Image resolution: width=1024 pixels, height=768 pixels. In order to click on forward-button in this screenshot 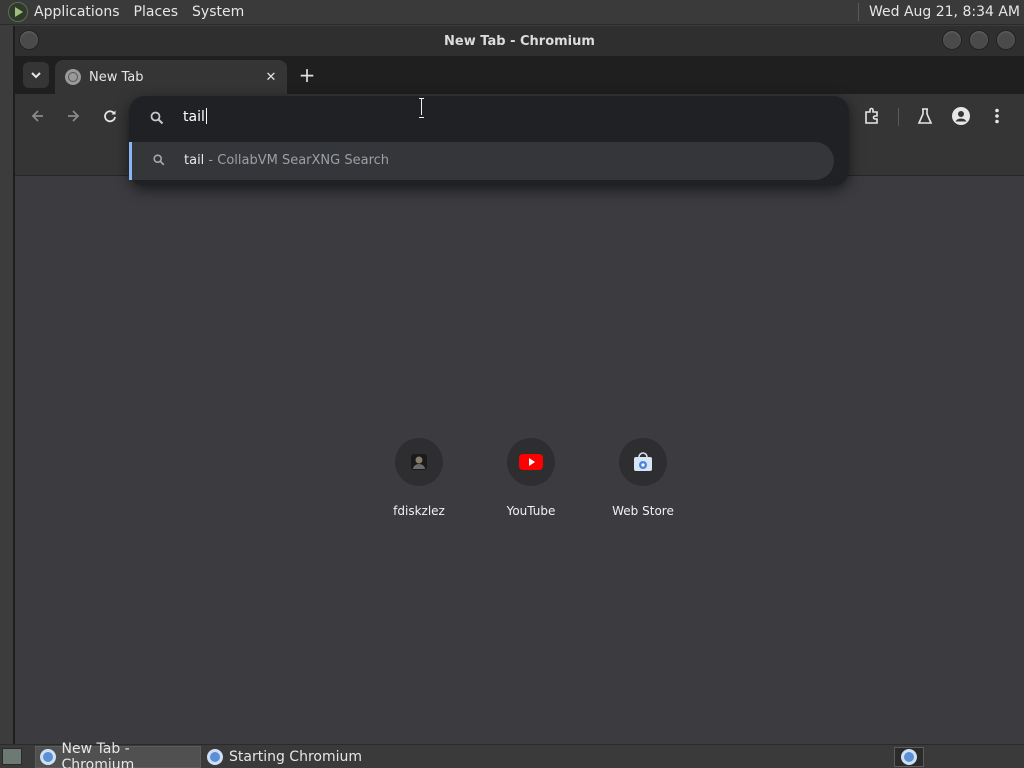, I will do `click(73, 116)`.